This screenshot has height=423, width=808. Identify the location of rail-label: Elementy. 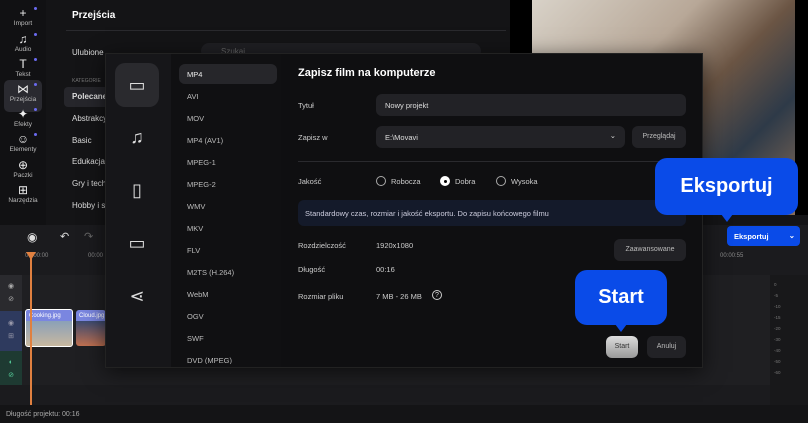
(23, 149).